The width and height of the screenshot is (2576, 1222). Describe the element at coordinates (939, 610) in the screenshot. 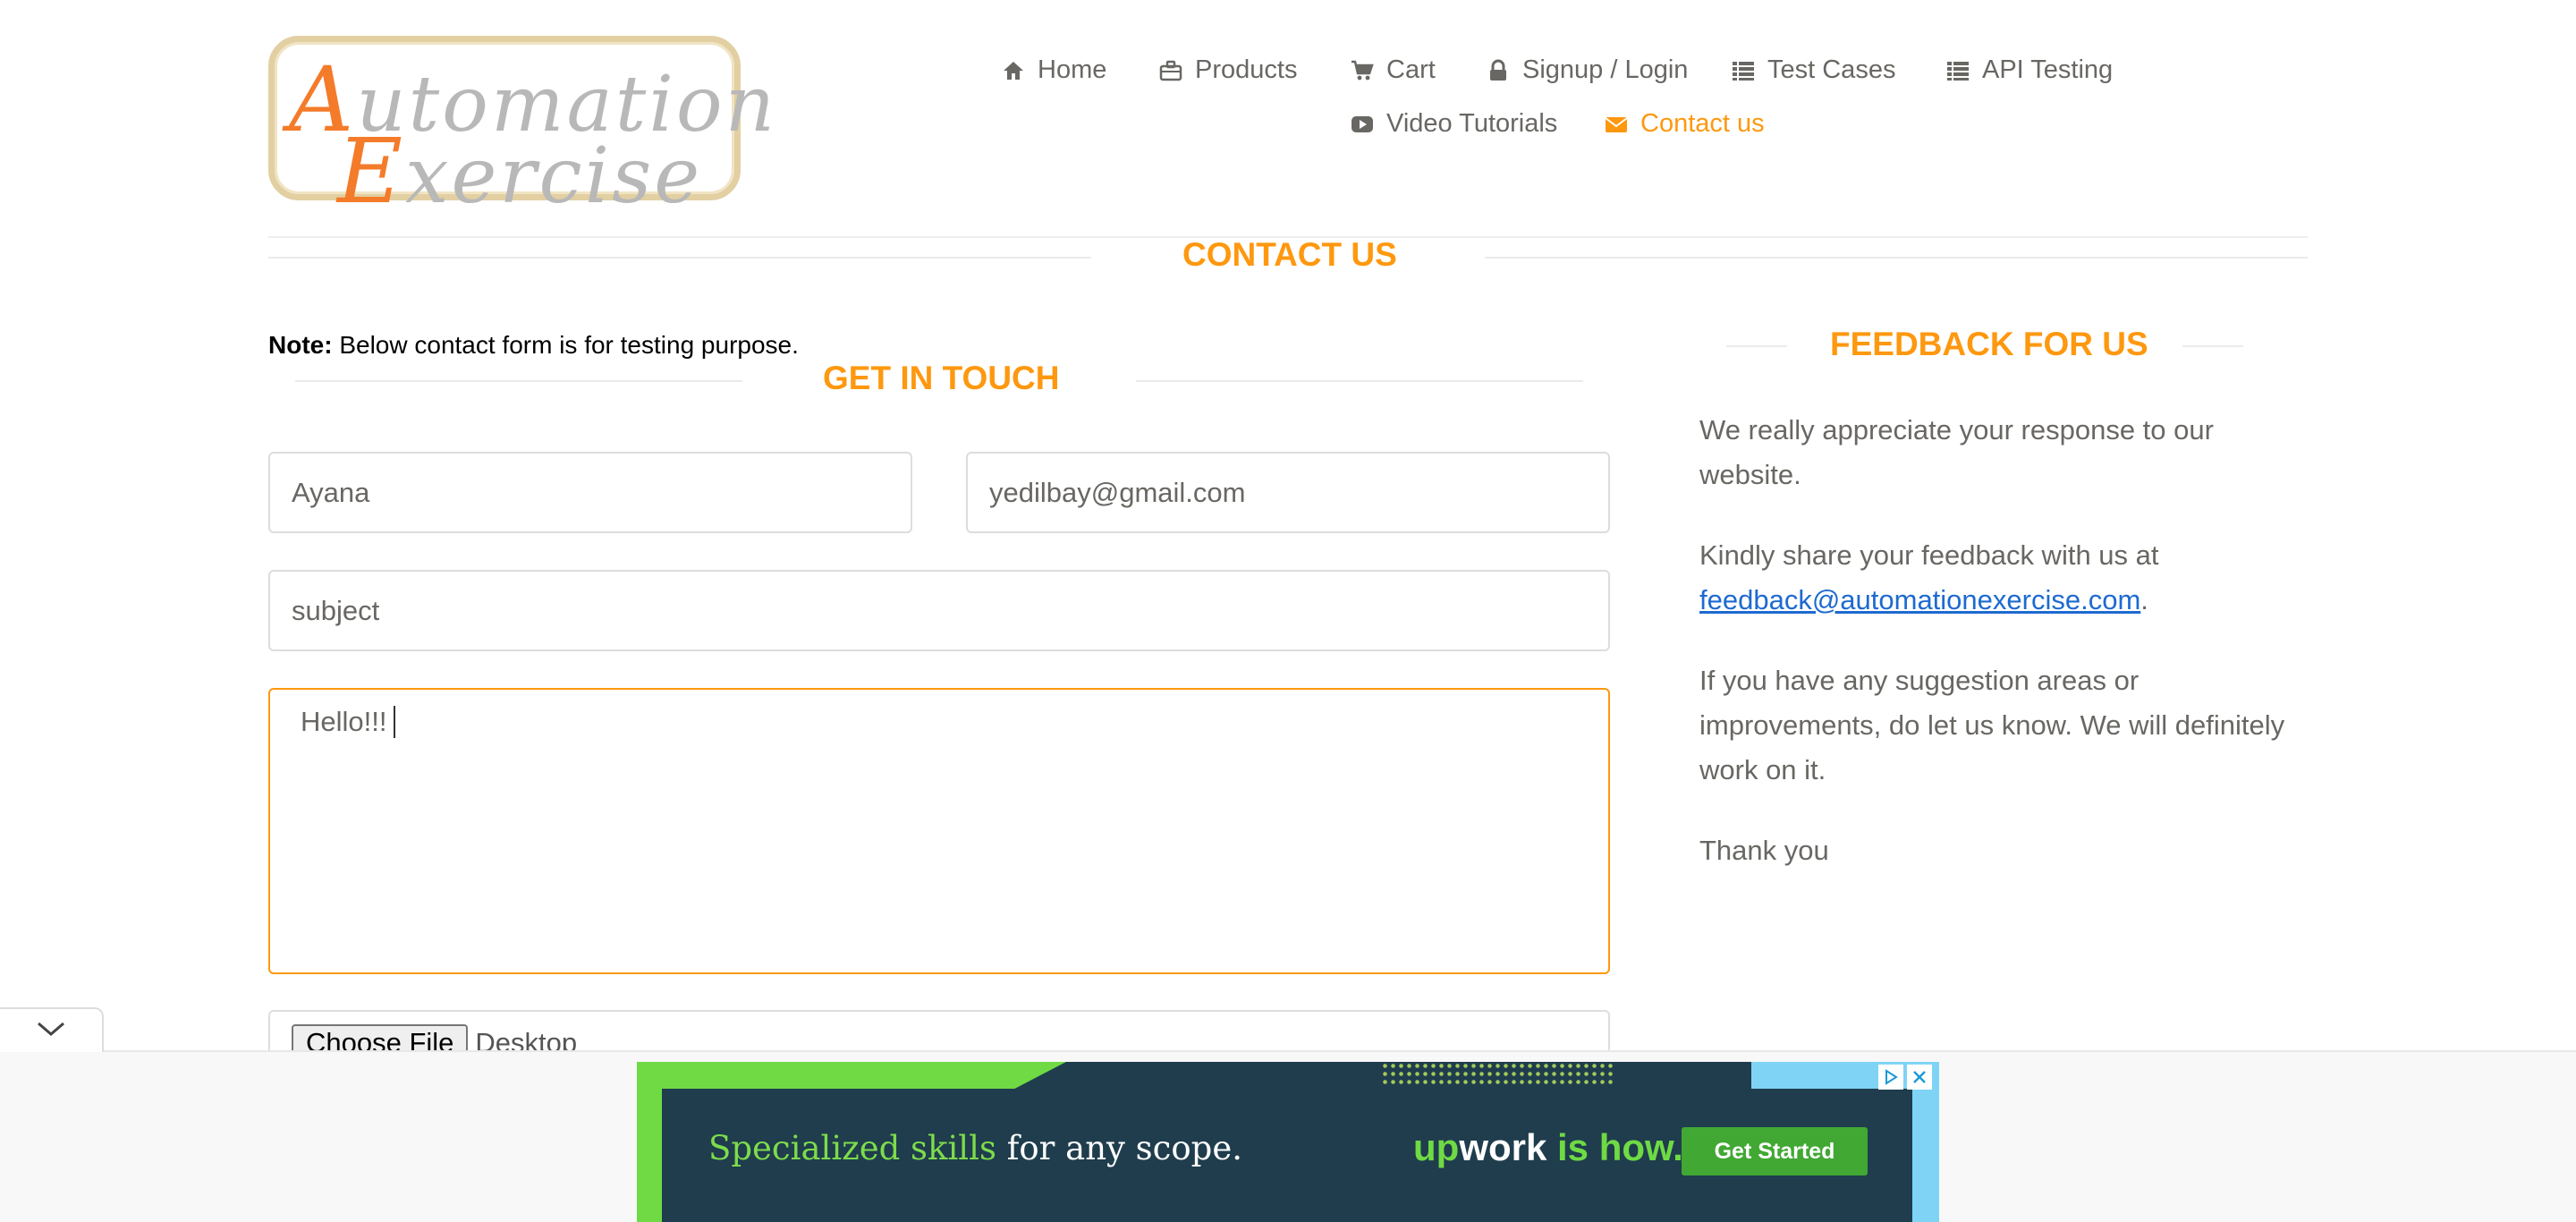

I see `subject-input: subject` at that location.